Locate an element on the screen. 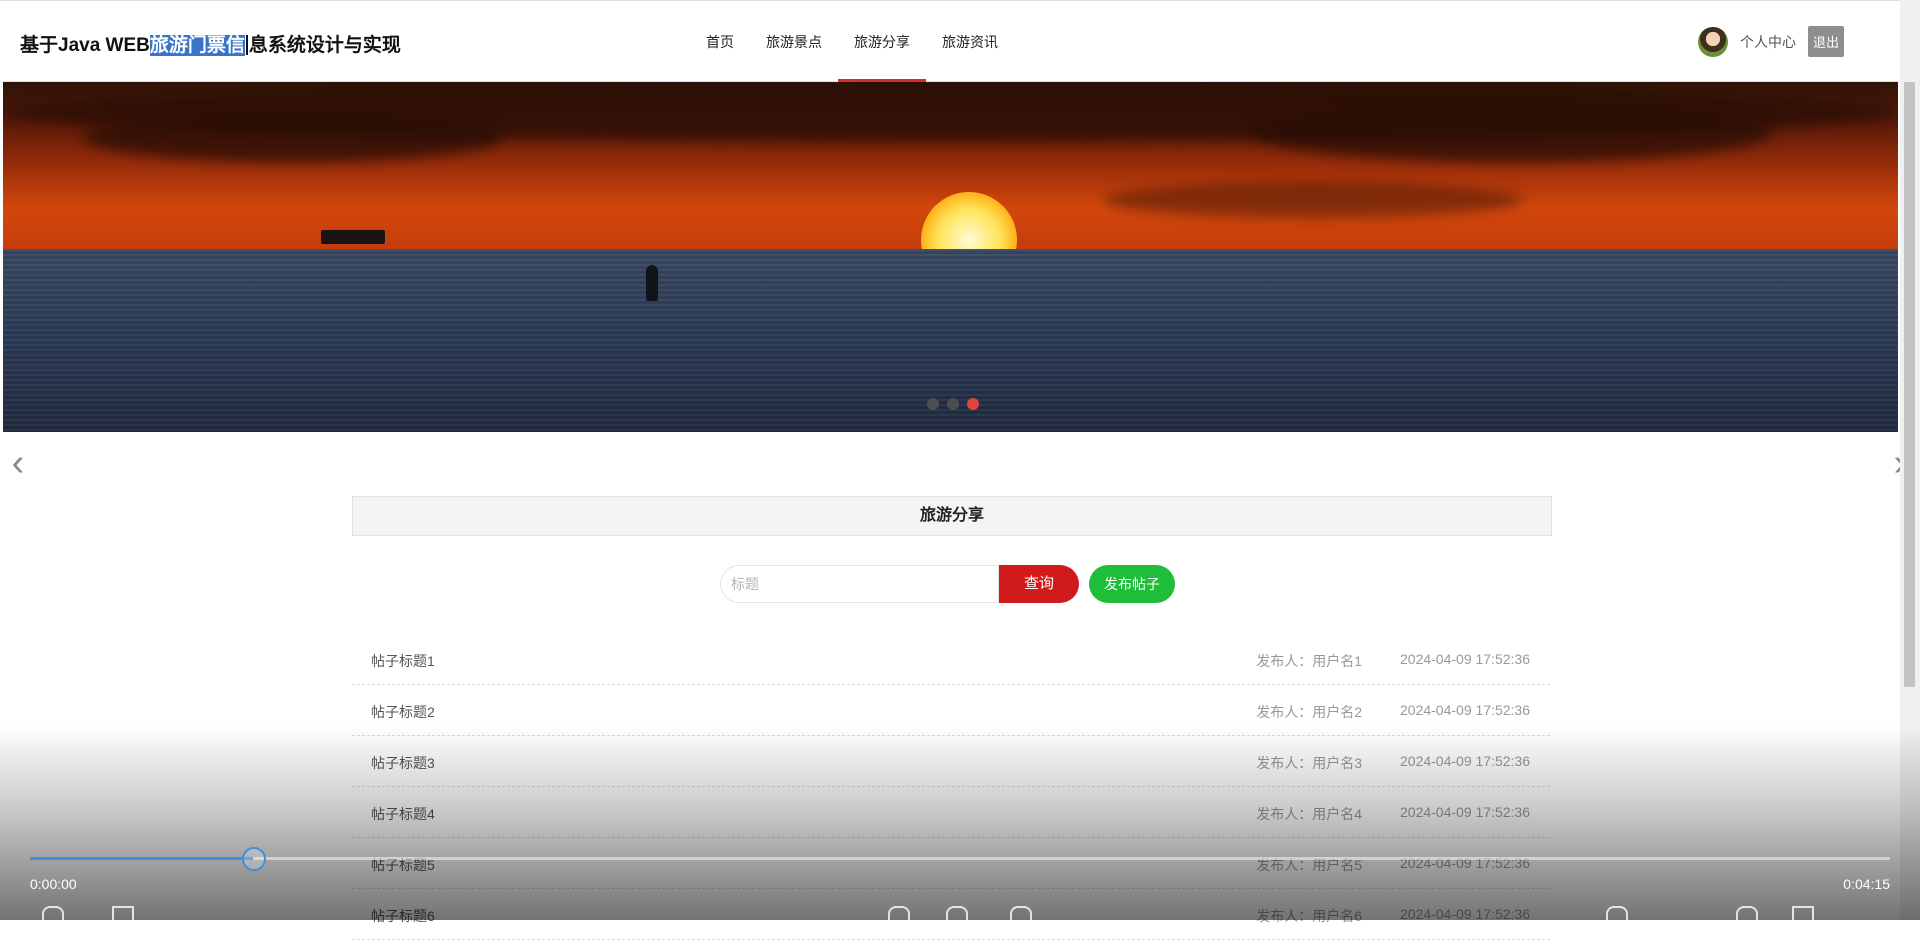  buoy-silhouette is located at coordinates (652, 283).